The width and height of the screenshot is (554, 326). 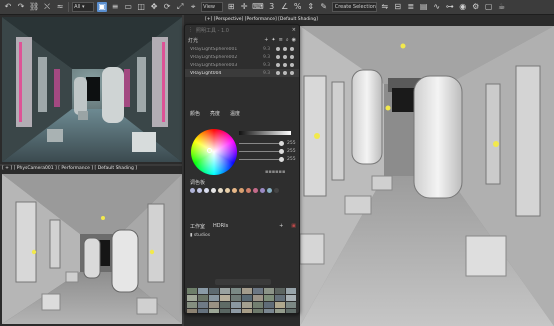 I want to click on rotate-icon: ⟳, so click(x=167, y=7).